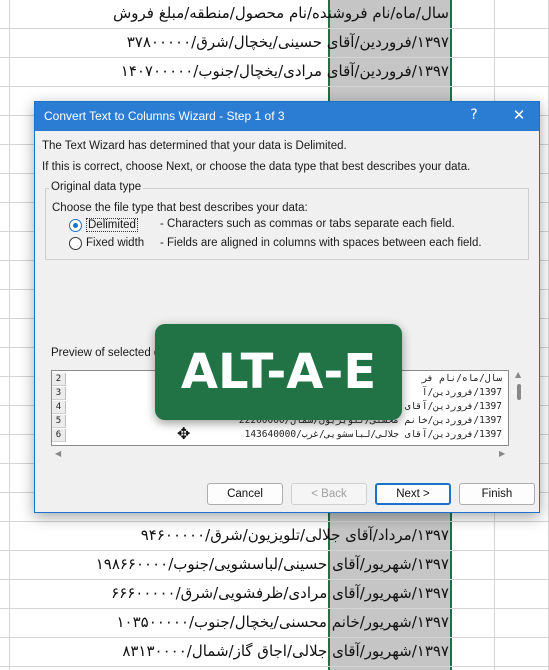 Image resolution: width=549 pixels, height=670 pixels. What do you see at coordinates (245, 494) in the screenshot?
I see `cancel-button: Cancel` at bounding box center [245, 494].